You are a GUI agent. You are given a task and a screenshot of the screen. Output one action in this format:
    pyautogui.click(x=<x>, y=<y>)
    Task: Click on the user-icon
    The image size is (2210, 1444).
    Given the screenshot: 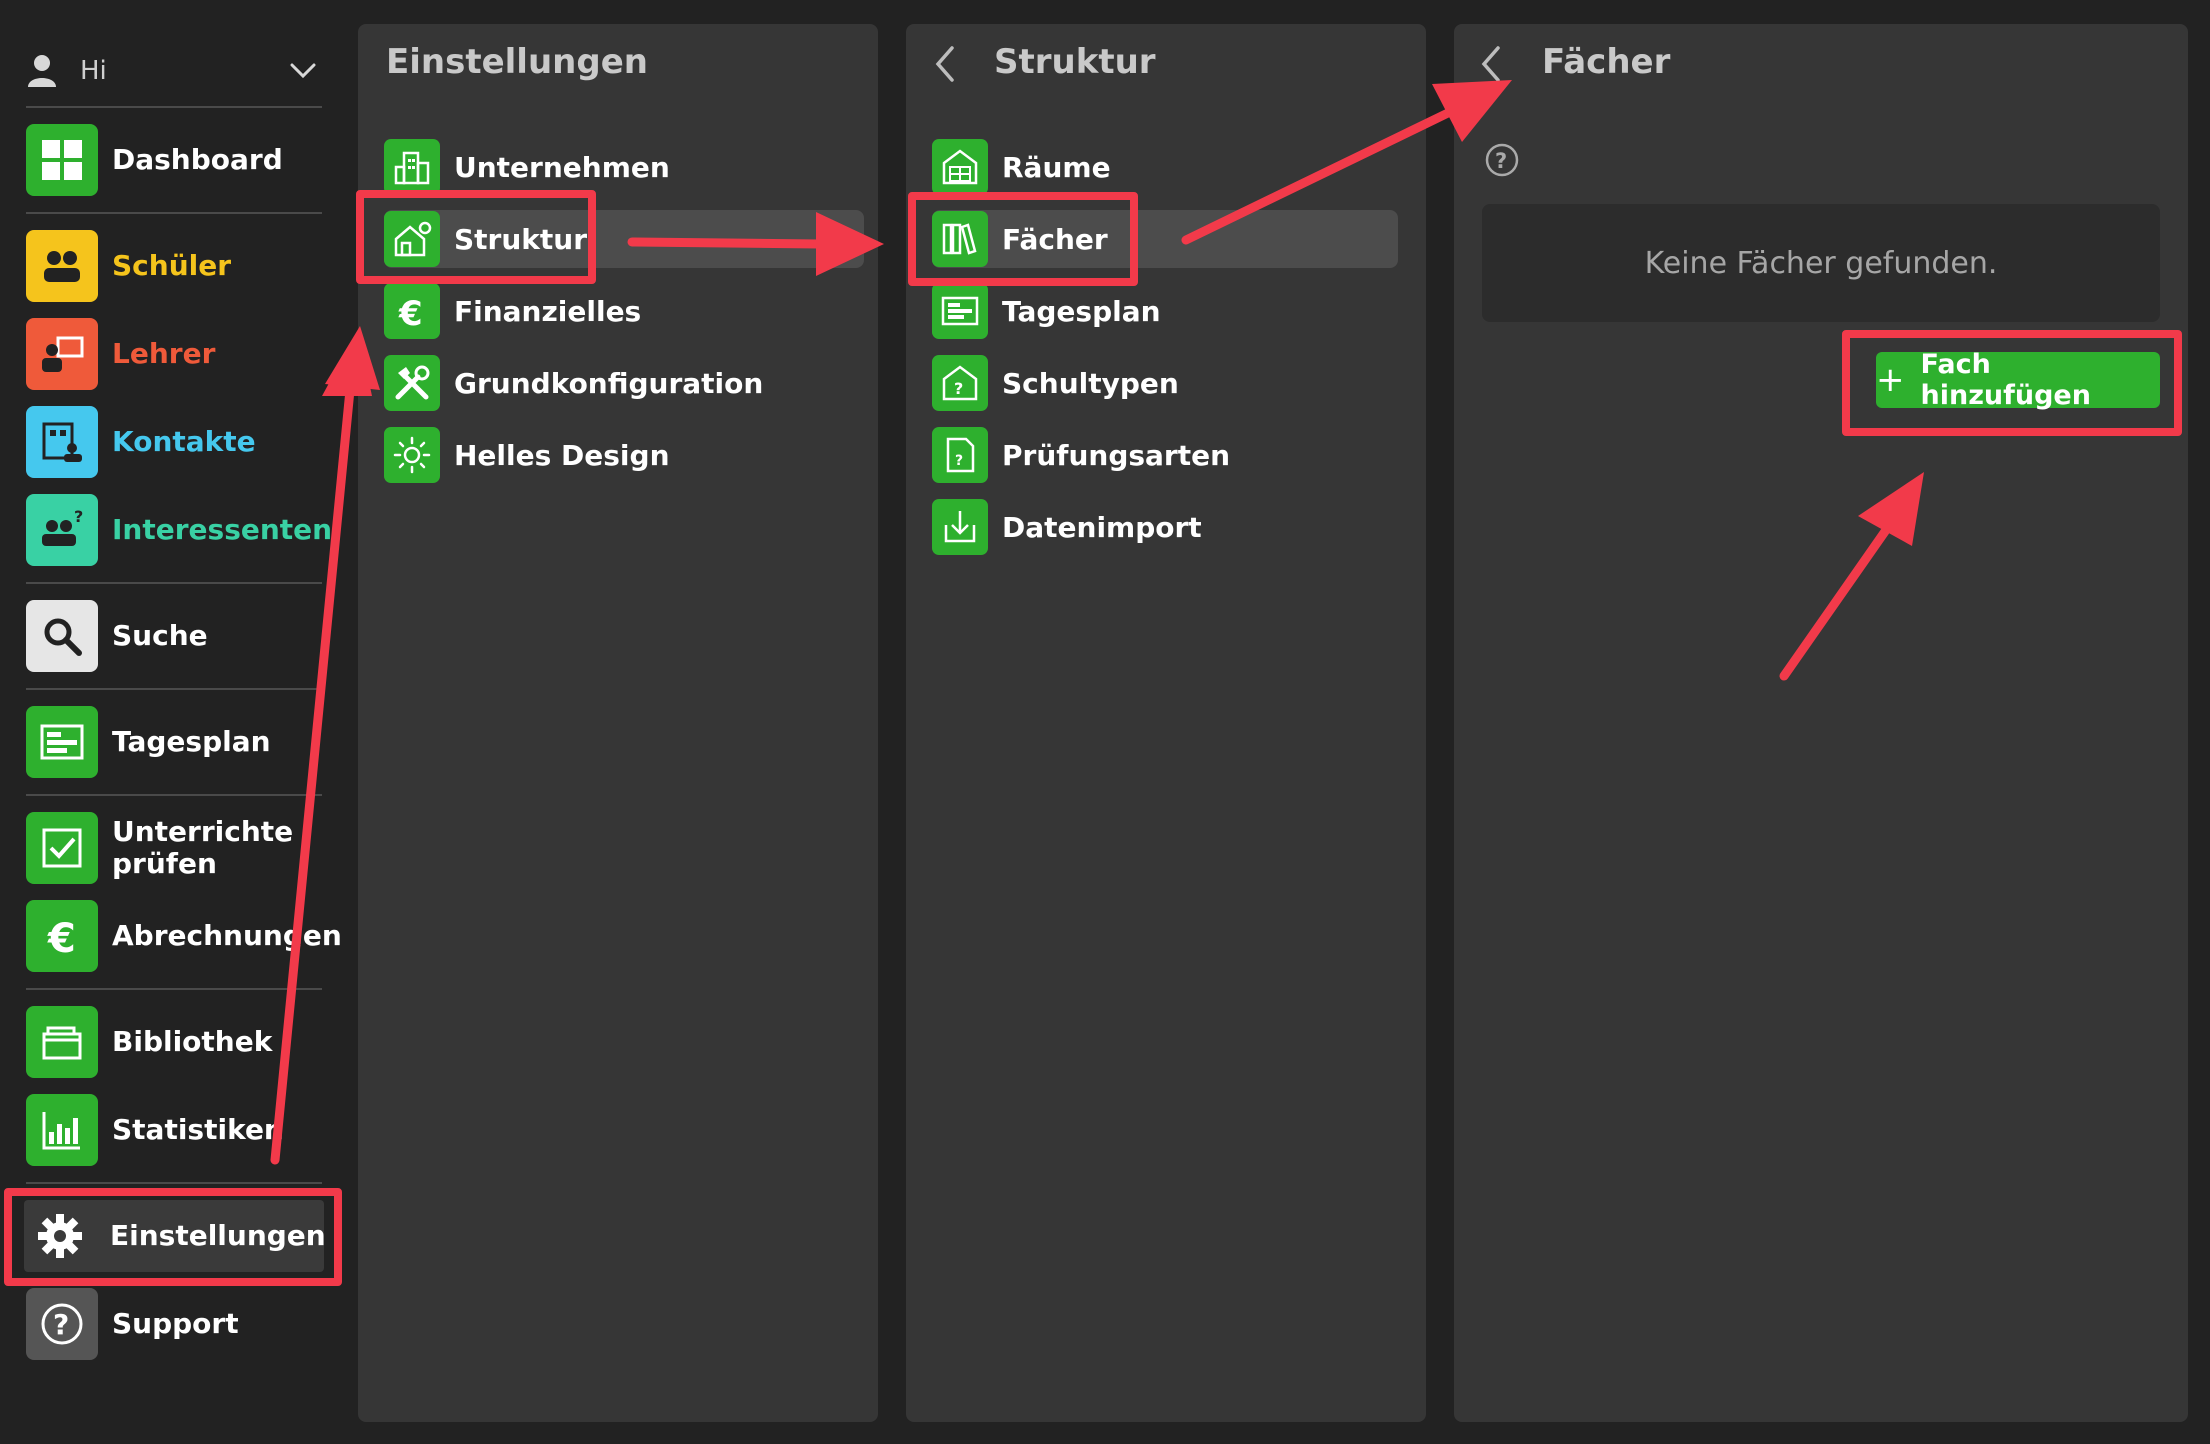 What is the action you would take?
    pyautogui.click(x=42, y=71)
    